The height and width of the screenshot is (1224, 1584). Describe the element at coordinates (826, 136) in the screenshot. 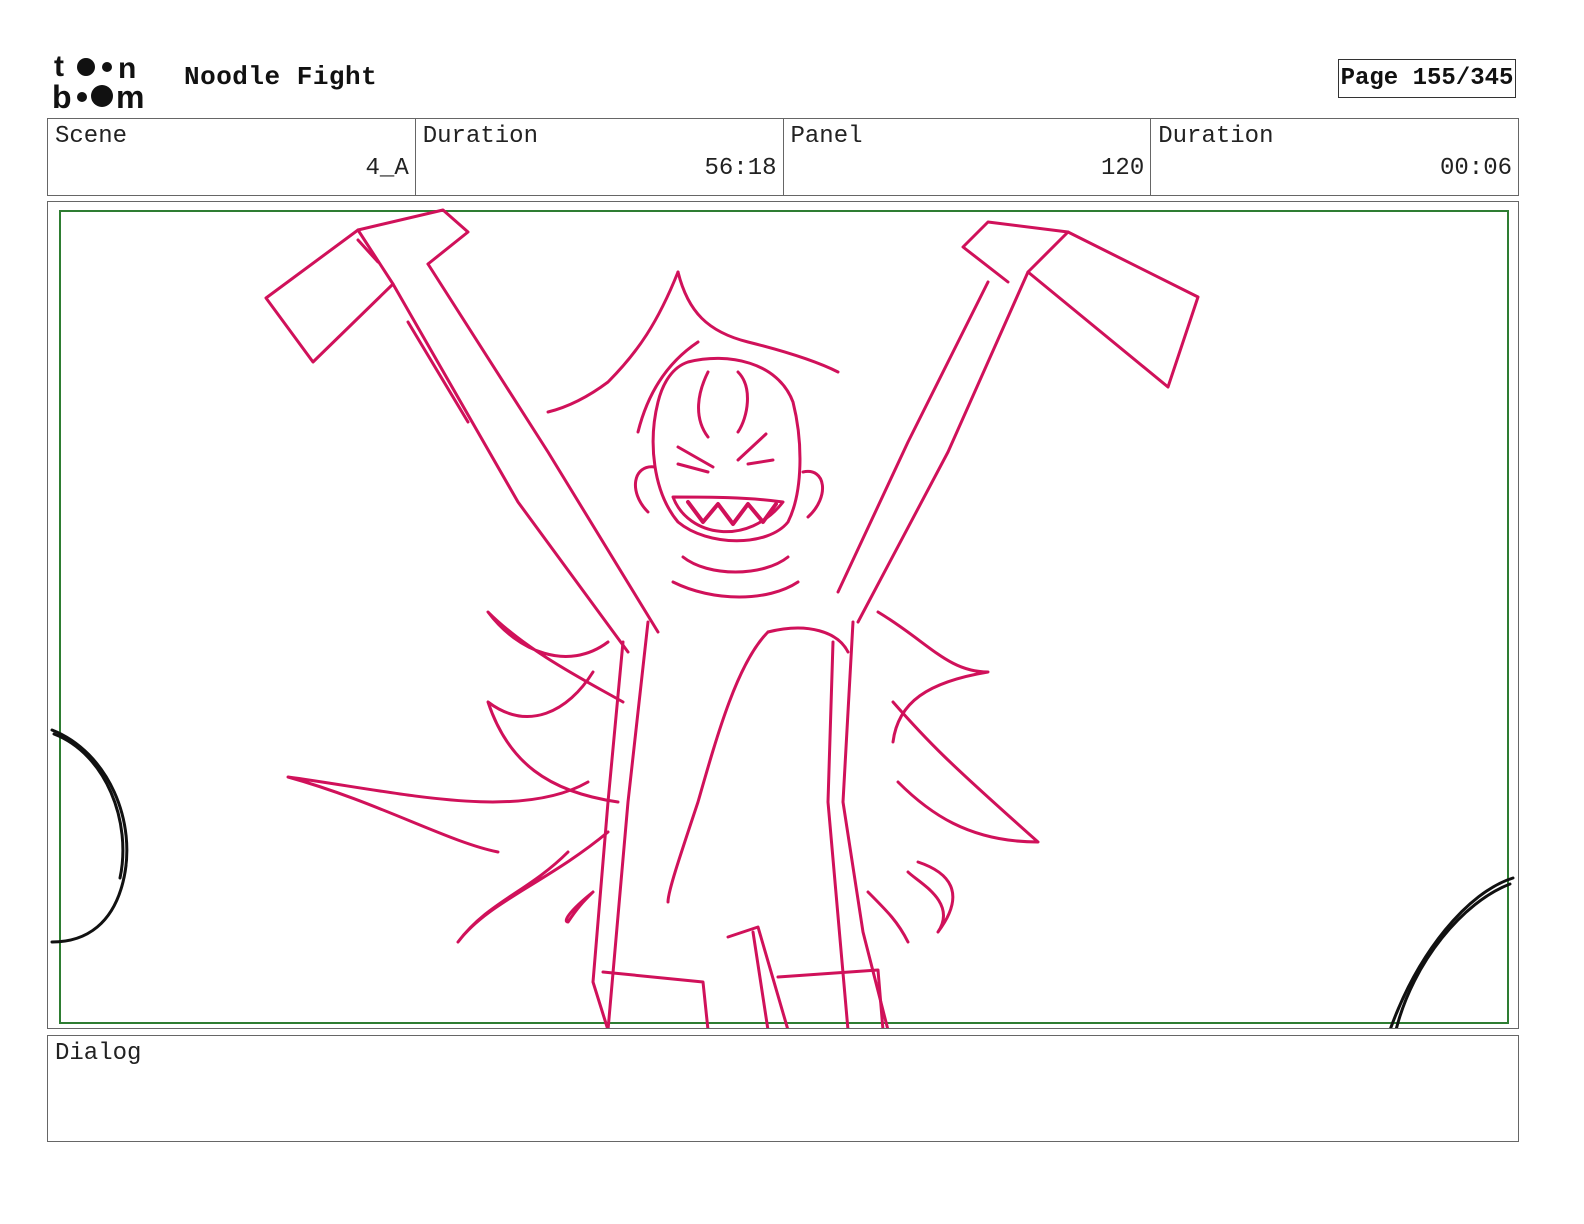

I see `panel-label: Panel` at that location.